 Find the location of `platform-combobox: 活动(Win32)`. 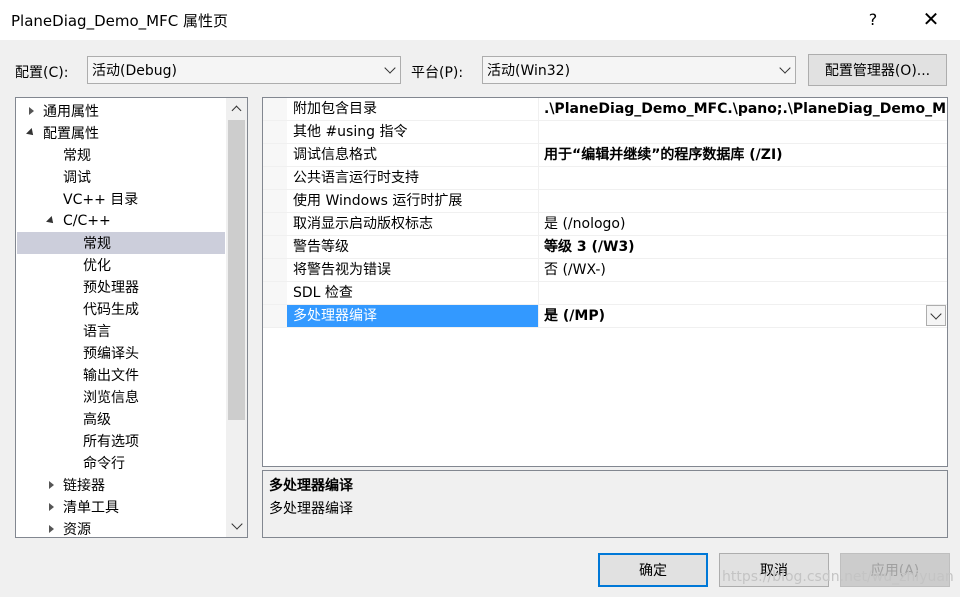

platform-combobox: 活动(Win32) is located at coordinates (639, 70).